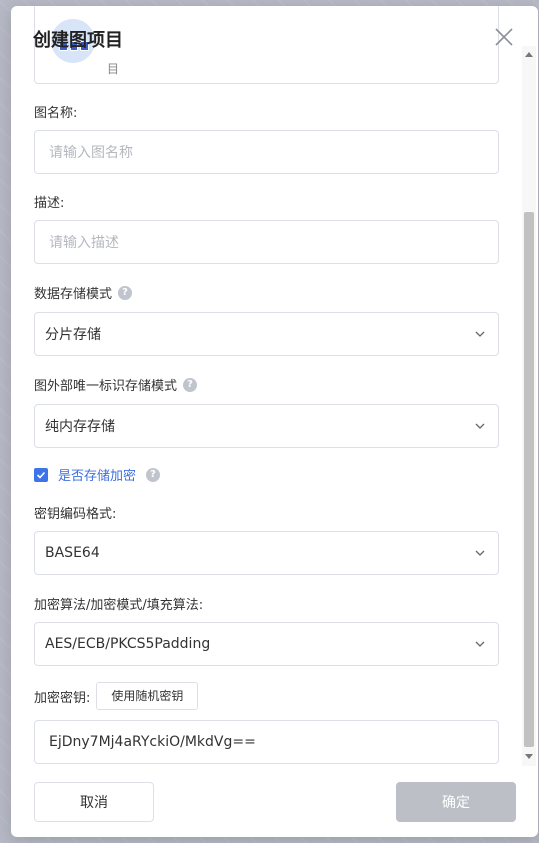  I want to click on external-id-label: 图外部唯一标识存储模式 ?, so click(116, 384).